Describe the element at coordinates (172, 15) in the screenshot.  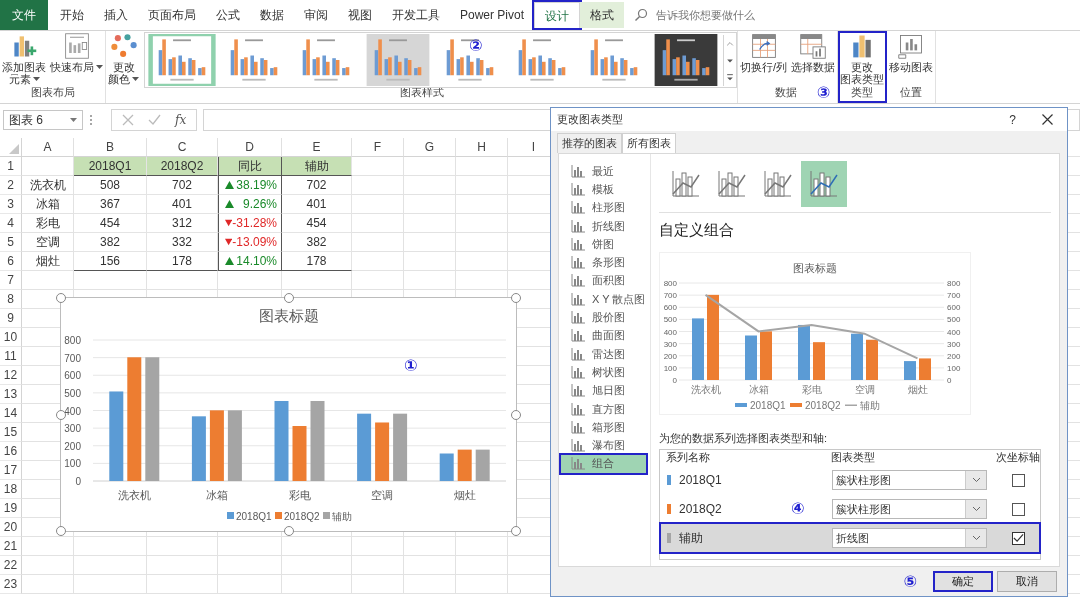
I see `ribbon-tab: 页面布局` at that location.